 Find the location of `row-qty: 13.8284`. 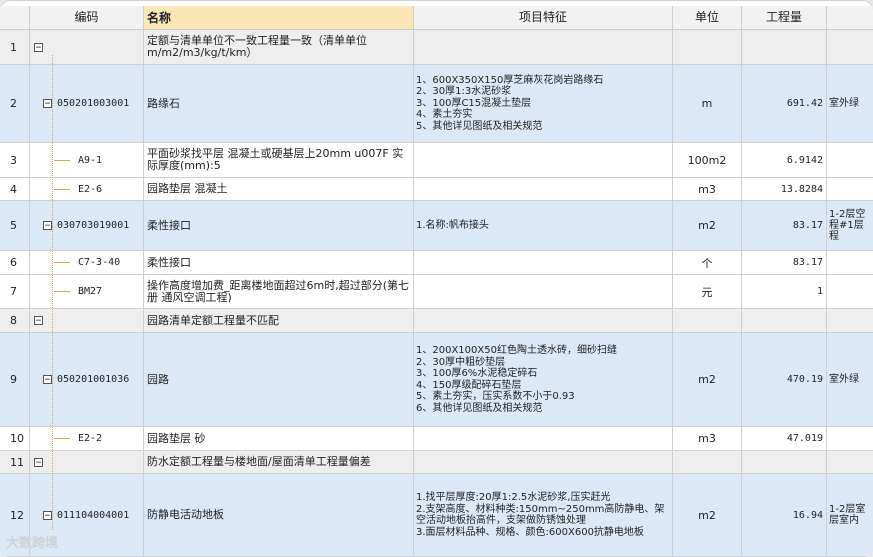

row-qty: 13.8284 is located at coordinates (784, 189).